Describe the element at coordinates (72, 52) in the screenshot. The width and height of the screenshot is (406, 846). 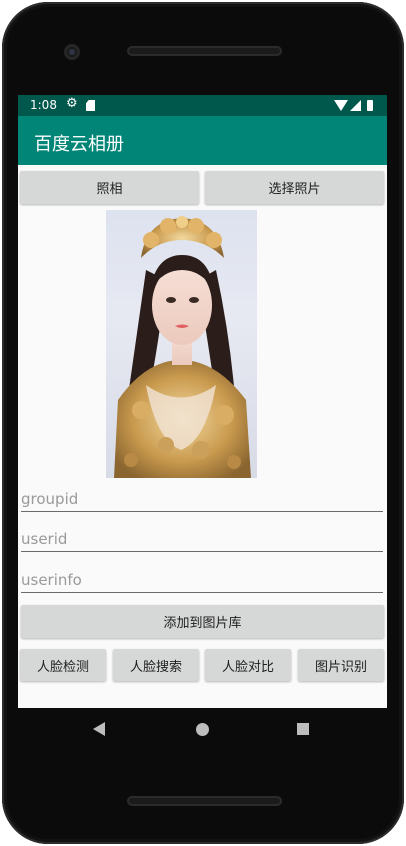
I see `front-camera` at that location.